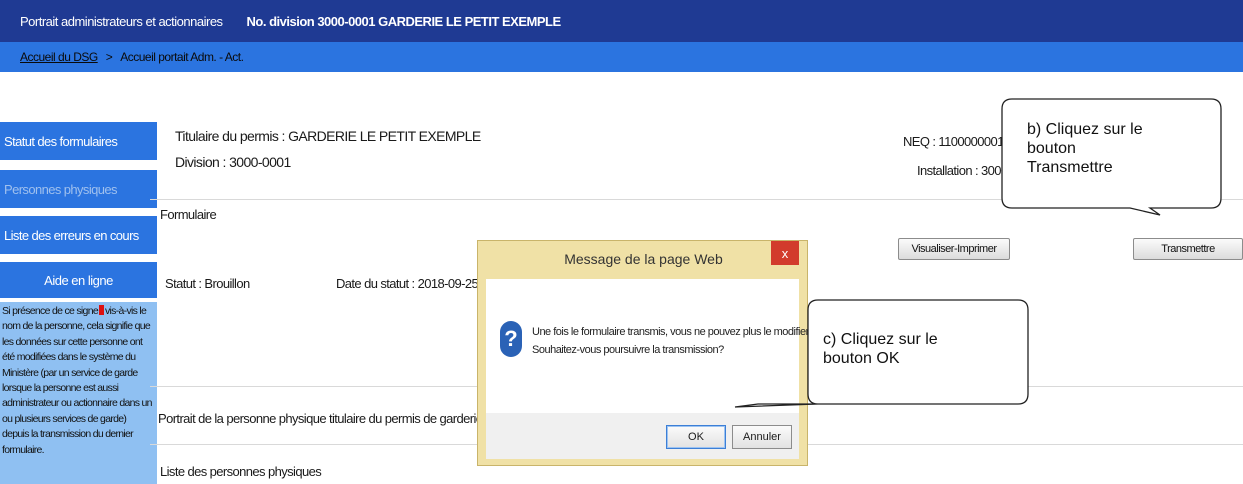  I want to click on section-liste-personnes: Liste des personnes physiques, so click(241, 471).